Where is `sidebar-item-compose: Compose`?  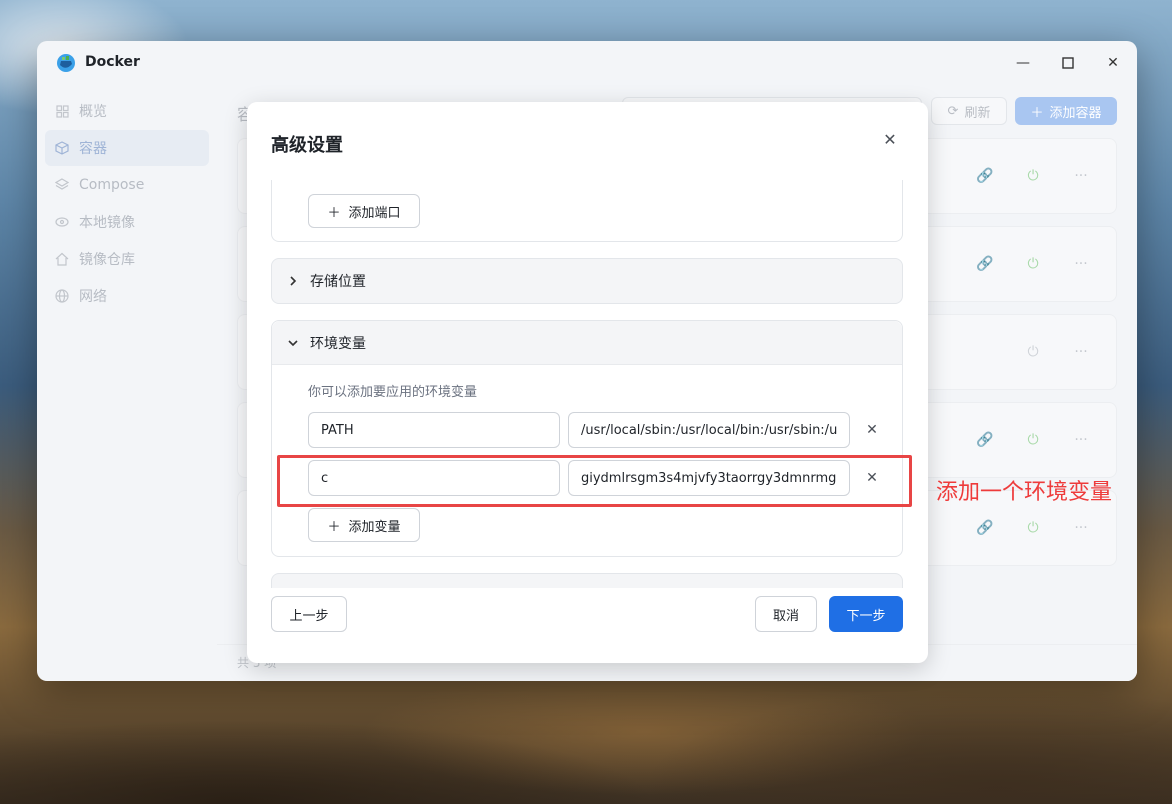 sidebar-item-compose: Compose is located at coordinates (127, 185).